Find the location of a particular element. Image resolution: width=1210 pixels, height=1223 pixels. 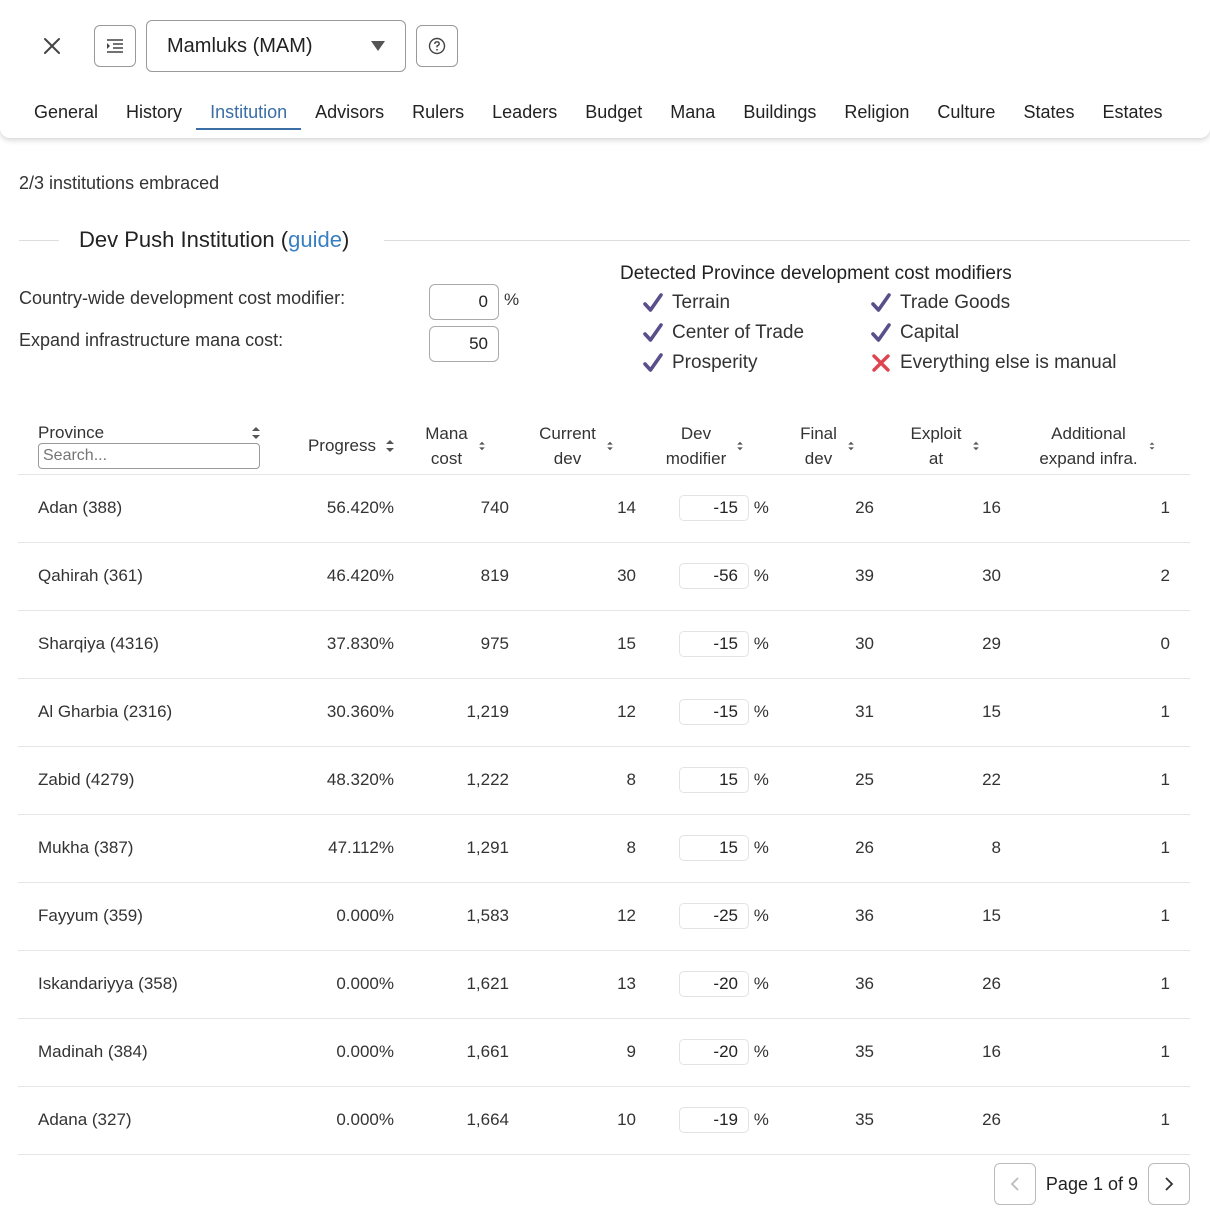

cell-current-dev: 12 is located at coordinates (576, 712).